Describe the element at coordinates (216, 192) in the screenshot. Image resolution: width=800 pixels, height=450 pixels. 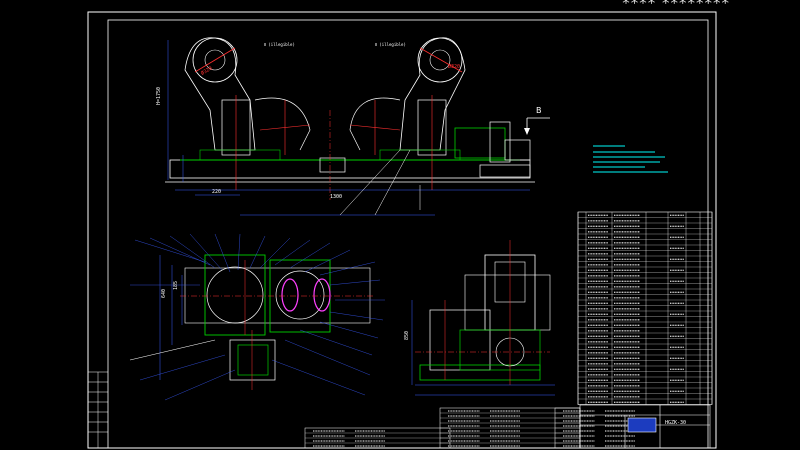
I see `offset-dim-label: 220` at that location.